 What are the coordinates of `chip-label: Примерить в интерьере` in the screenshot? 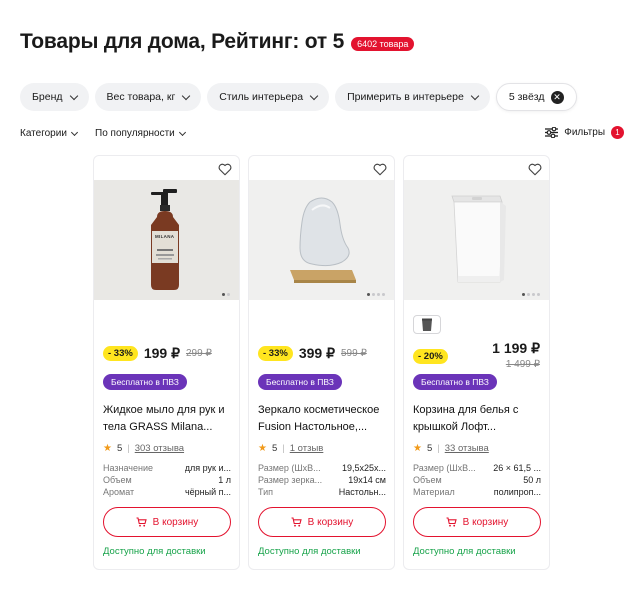 It's located at (405, 97).